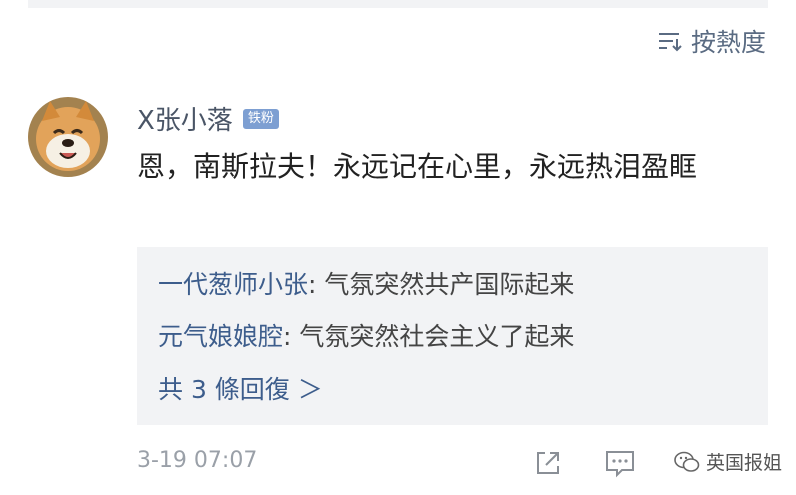 The height and width of the screenshot is (495, 796). I want to click on top-divider, so click(398, 4).